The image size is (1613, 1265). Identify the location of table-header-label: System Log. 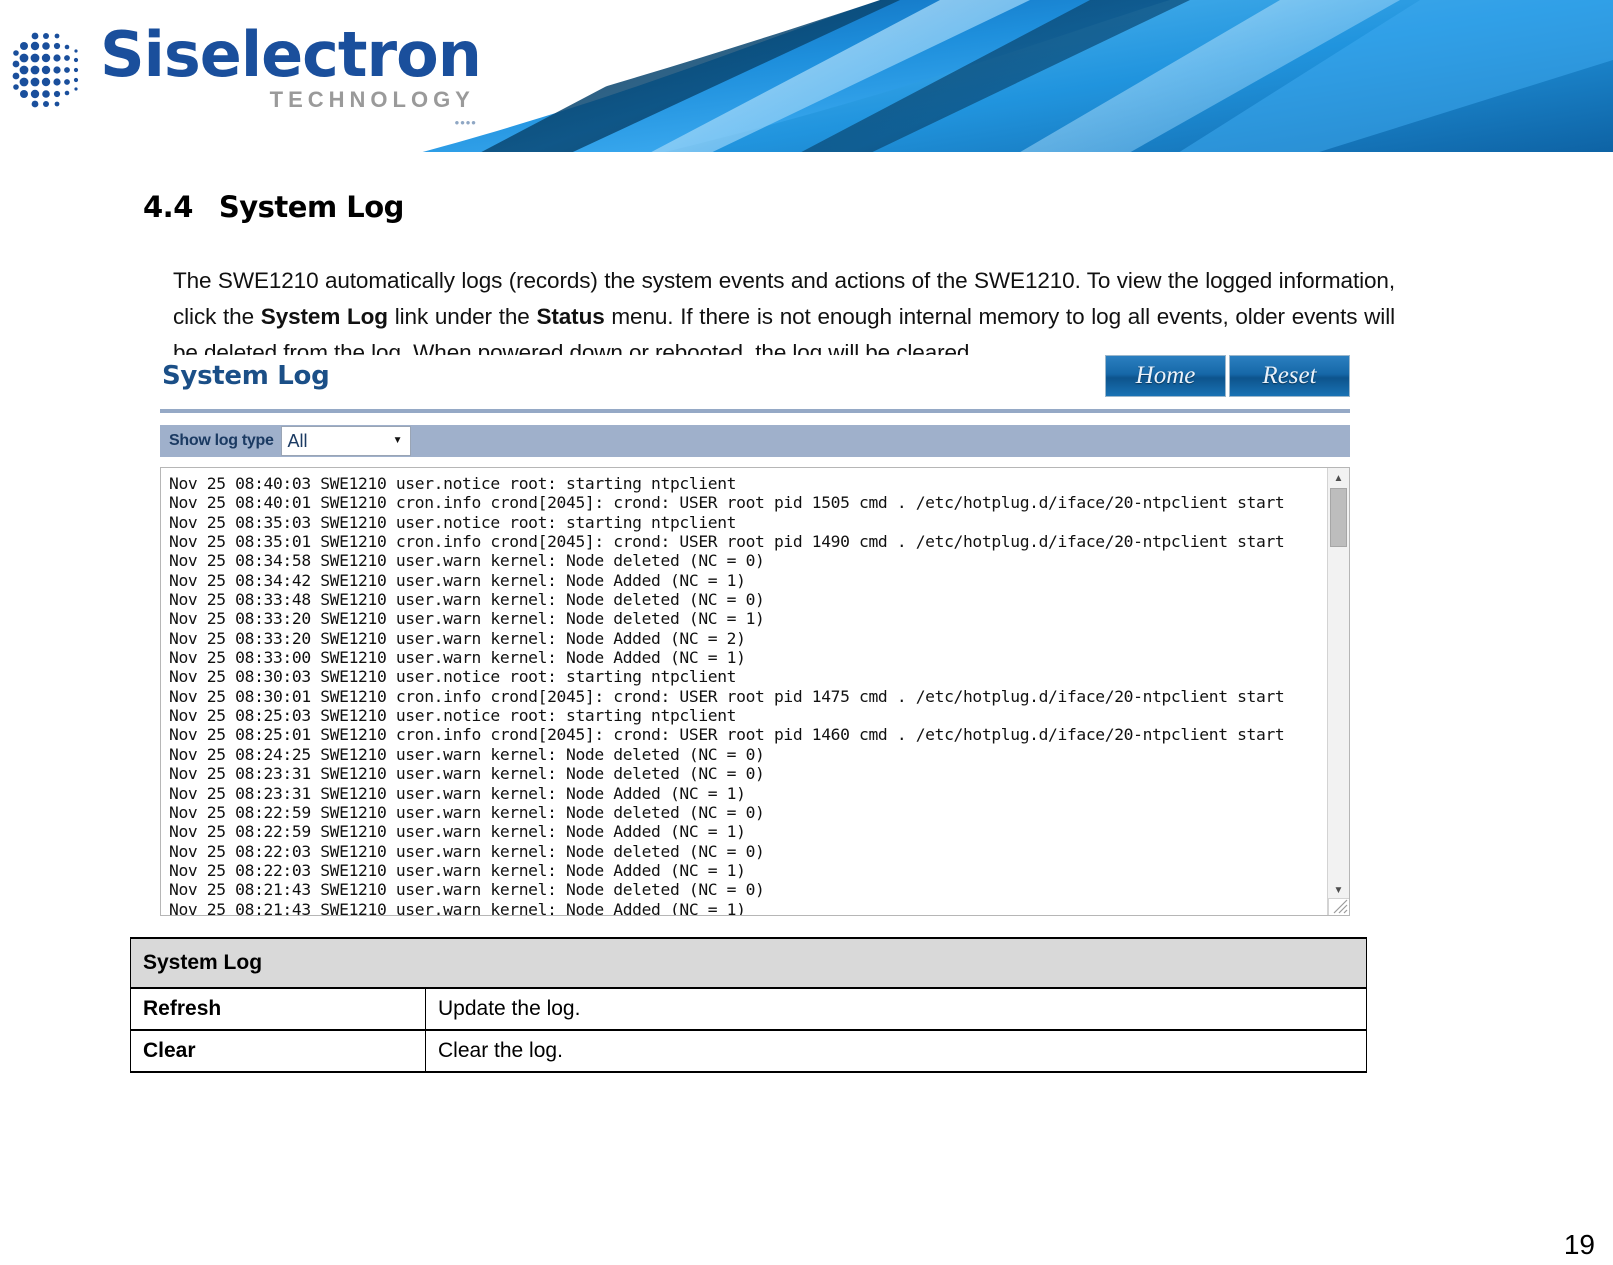
(748, 963).